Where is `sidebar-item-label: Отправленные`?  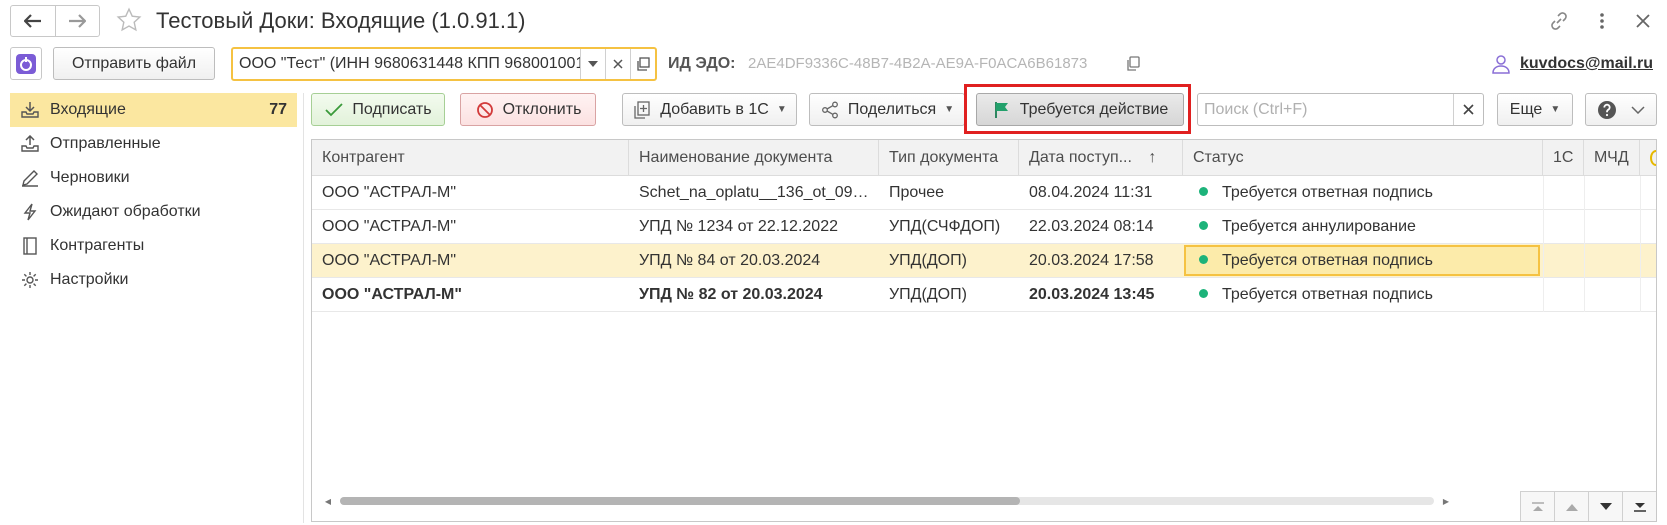
sidebar-item-label: Отправленные is located at coordinates (105, 143).